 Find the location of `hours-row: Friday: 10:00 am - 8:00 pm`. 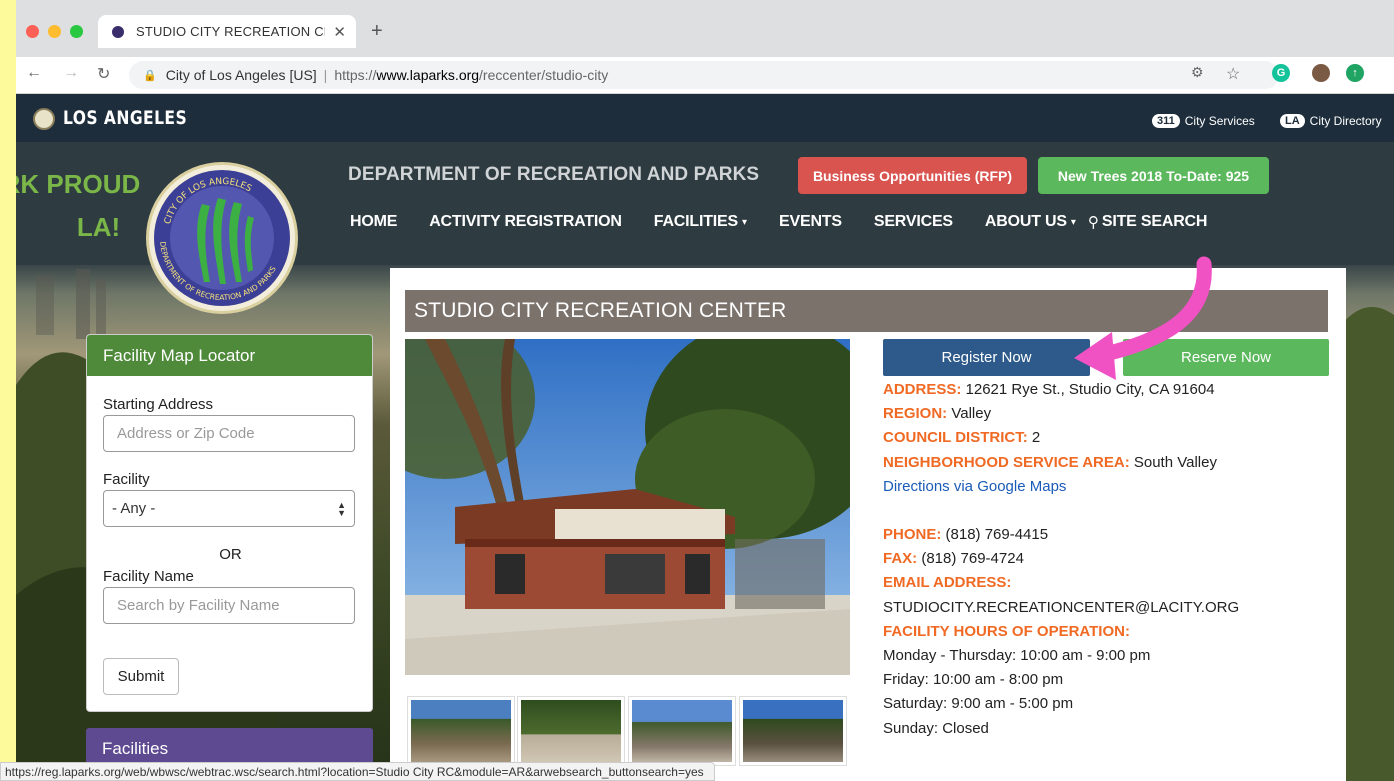

hours-row: Friday: 10:00 am - 8:00 pm is located at coordinates (973, 680).